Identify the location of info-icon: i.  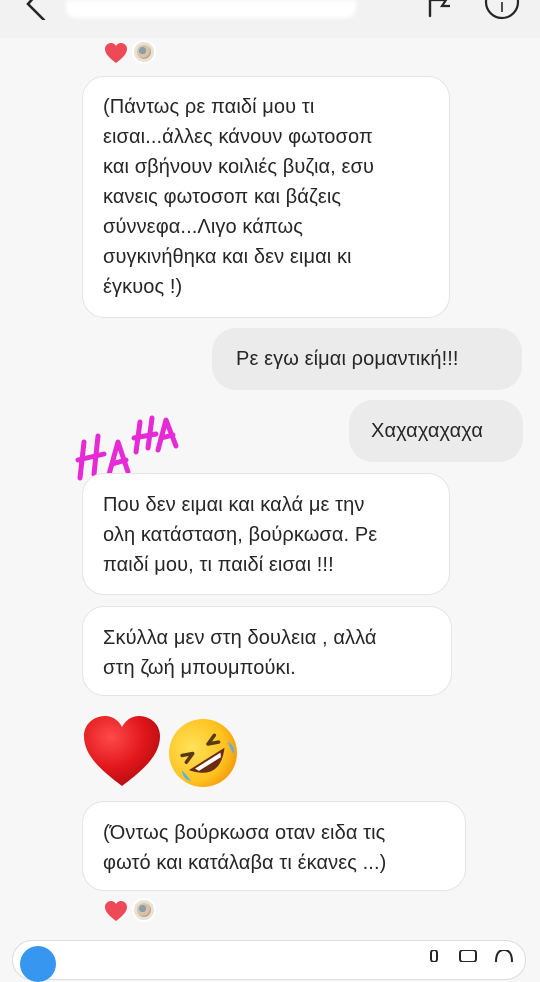
(502, 10).